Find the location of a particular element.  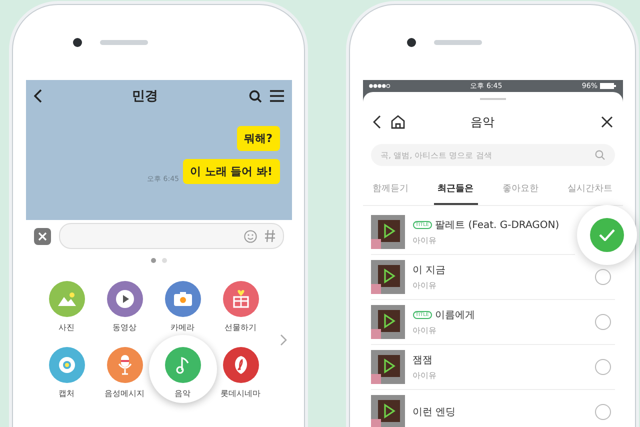

song-title: 이런 엔딩 is located at coordinates (434, 412).